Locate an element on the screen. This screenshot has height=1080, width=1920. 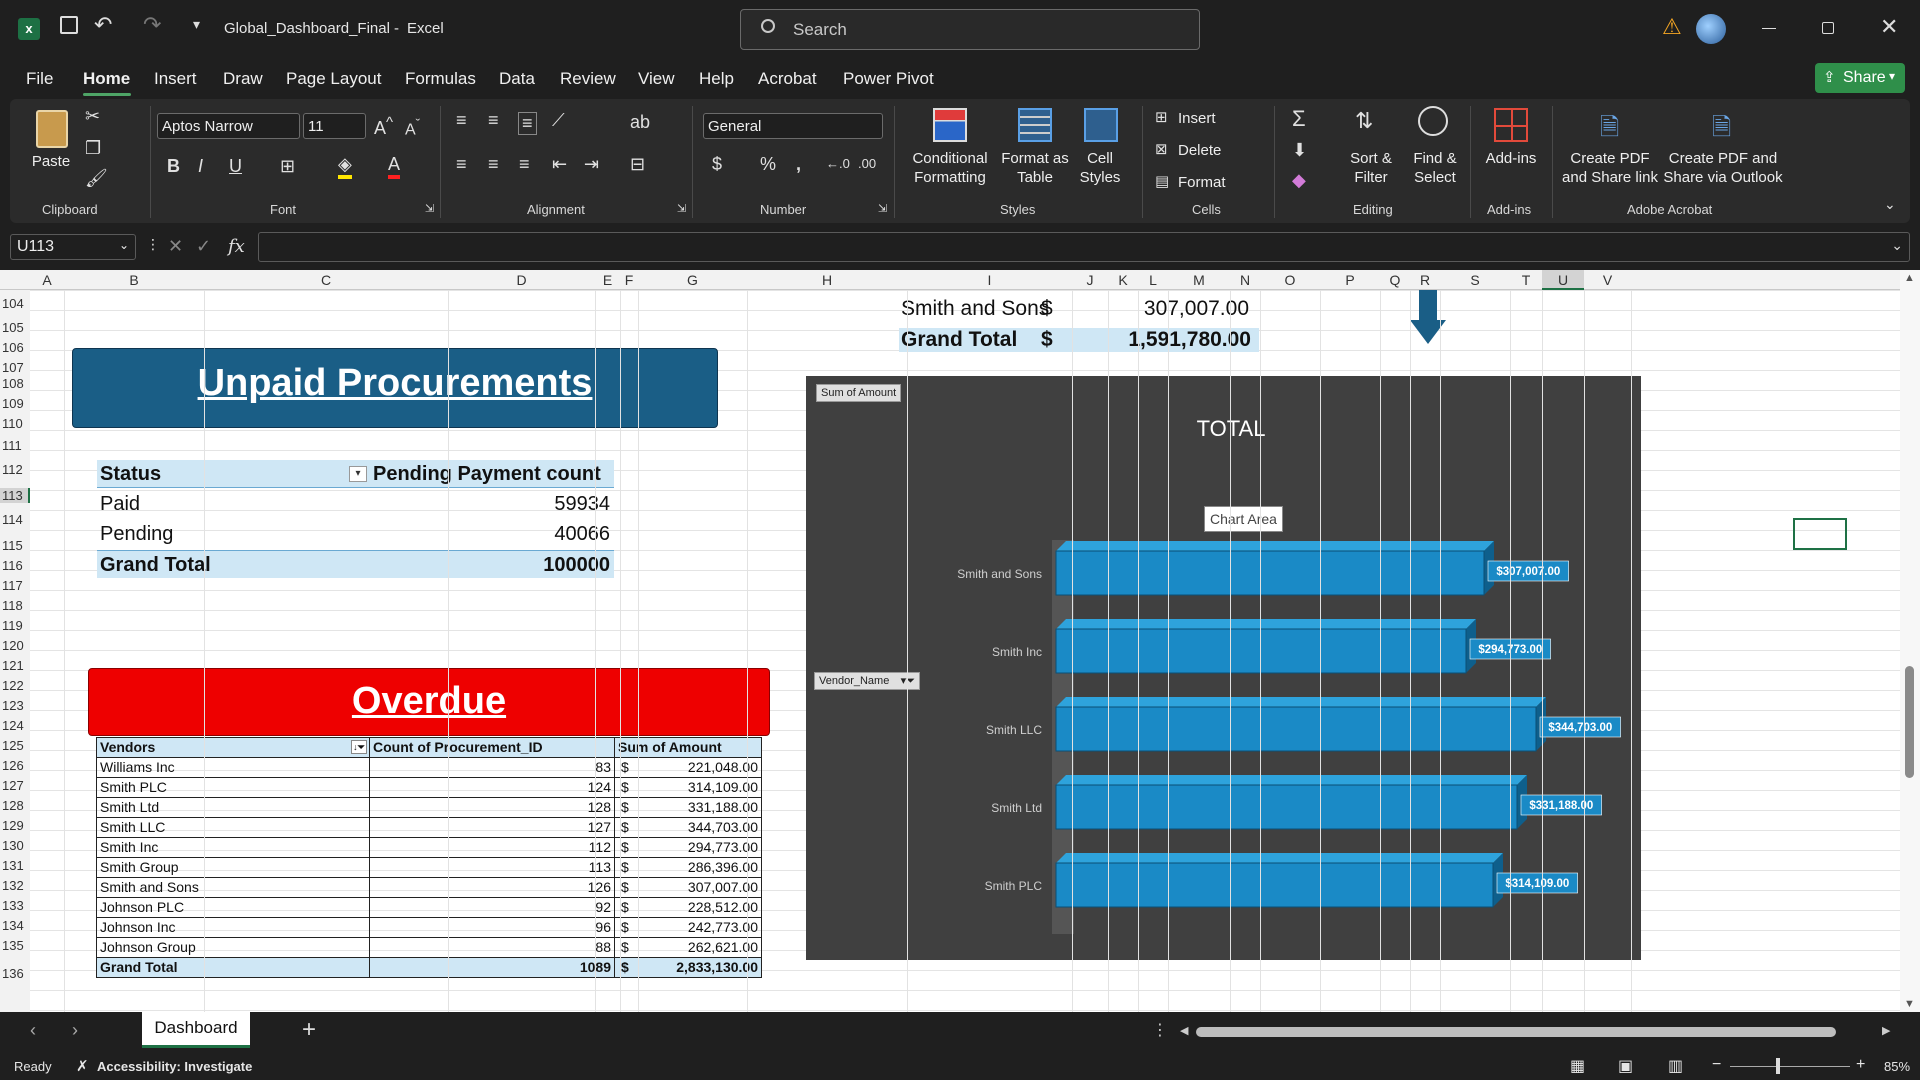
overdue-banner: Overdue is located at coordinates (429, 702).